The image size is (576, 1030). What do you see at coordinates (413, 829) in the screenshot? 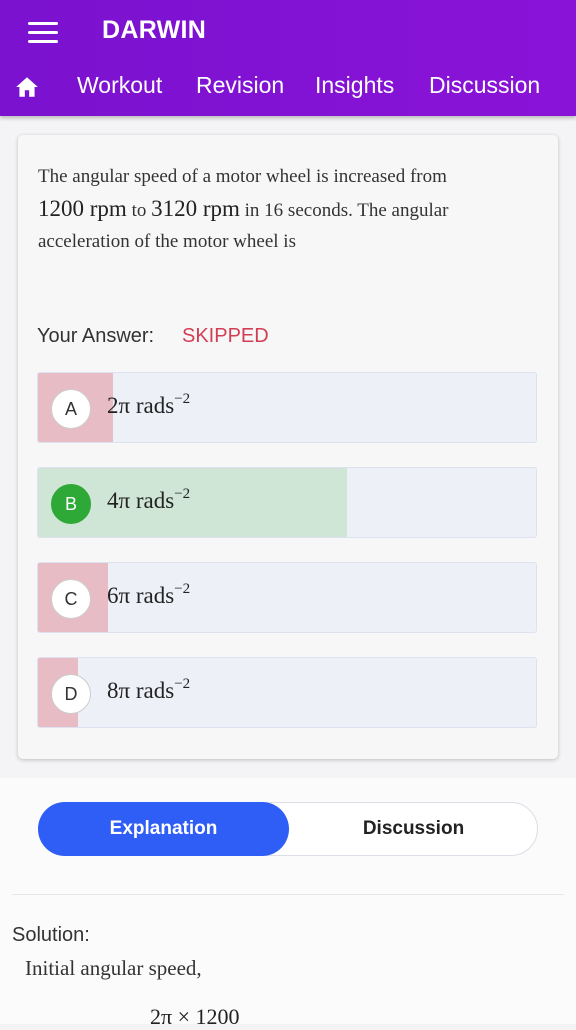
I see `discussion-tab: Discussion` at bounding box center [413, 829].